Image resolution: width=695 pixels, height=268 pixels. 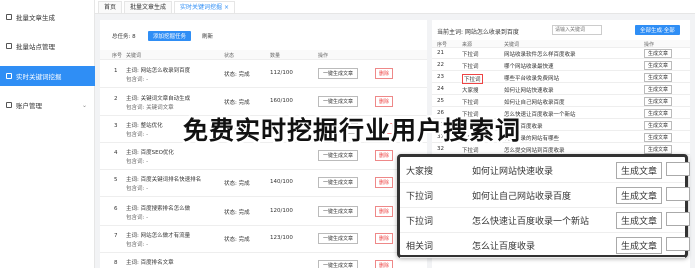 I want to click on sidebar-item-article-gen: 批量文章生成, so click(x=47, y=17).